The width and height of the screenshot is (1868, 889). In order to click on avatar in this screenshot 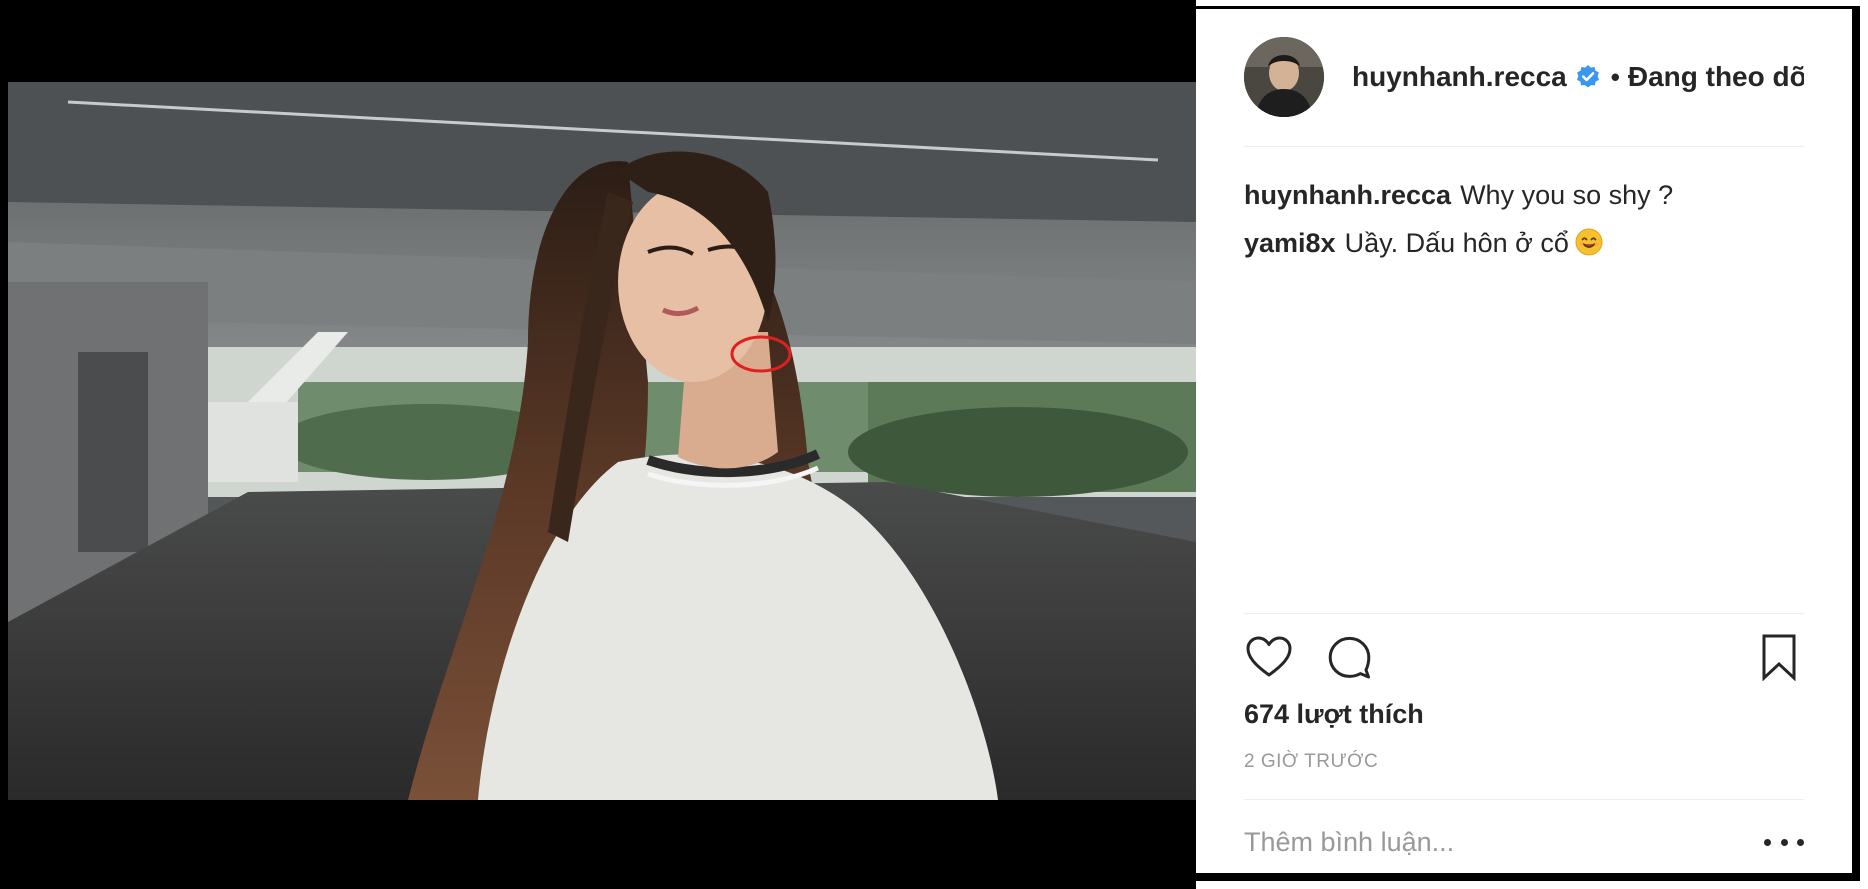, I will do `click(1284, 77)`.